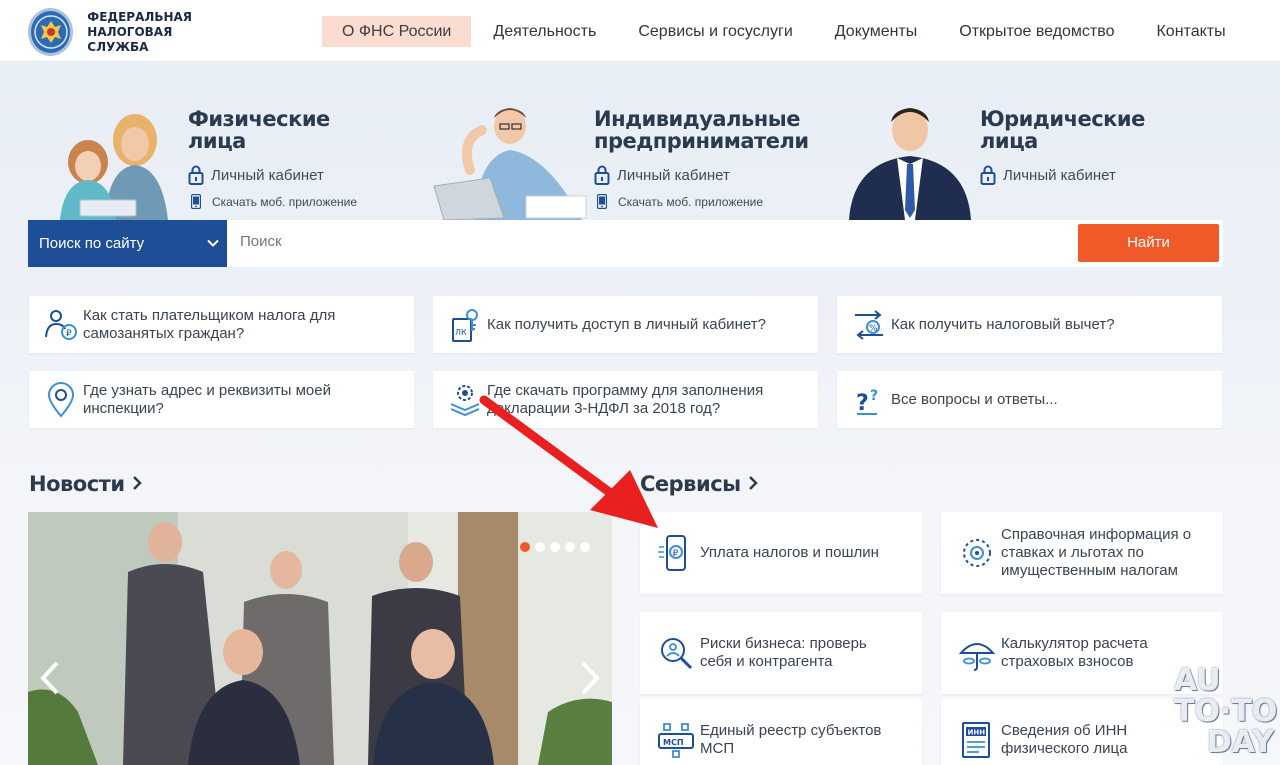 This screenshot has height=765, width=1280. What do you see at coordinates (655, 241) in the screenshot?
I see `search-input` at bounding box center [655, 241].